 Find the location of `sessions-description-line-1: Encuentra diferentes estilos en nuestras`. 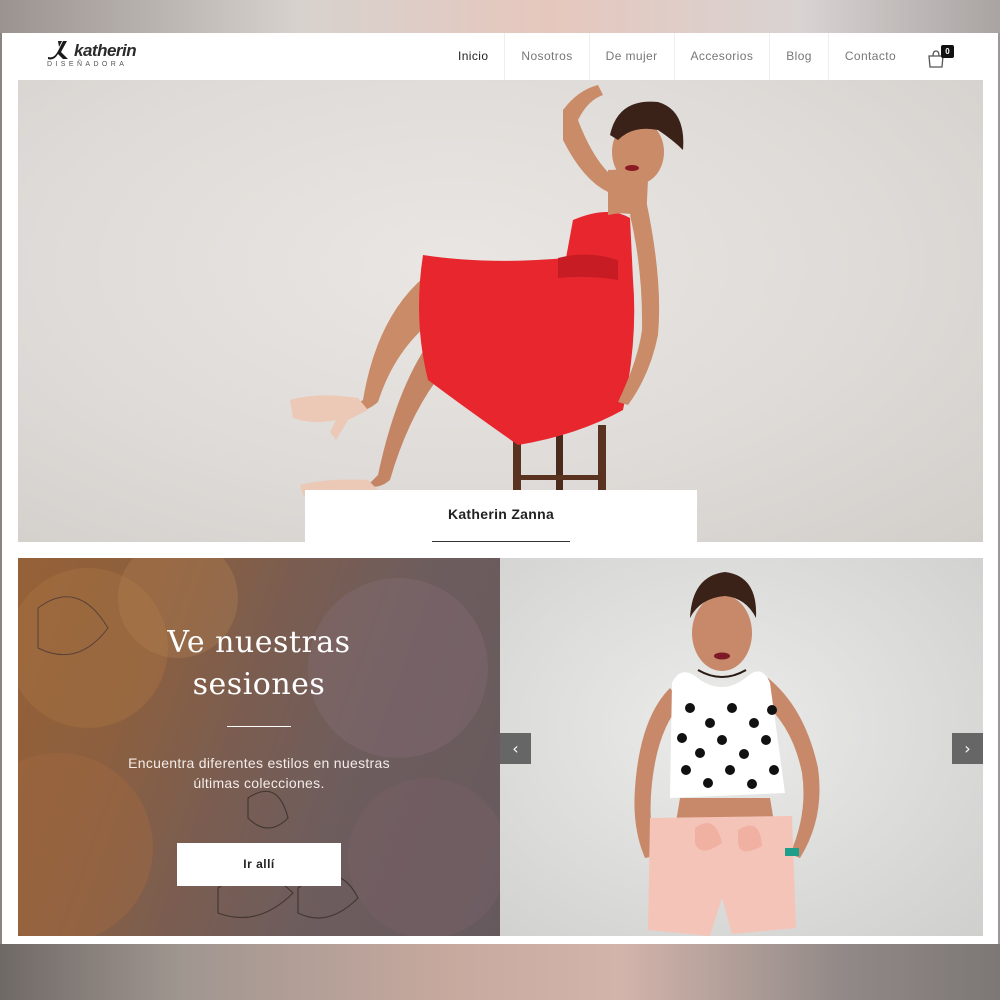

sessions-description-line-1: Encuentra diferentes estilos en nuestras is located at coordinates (259, 763).